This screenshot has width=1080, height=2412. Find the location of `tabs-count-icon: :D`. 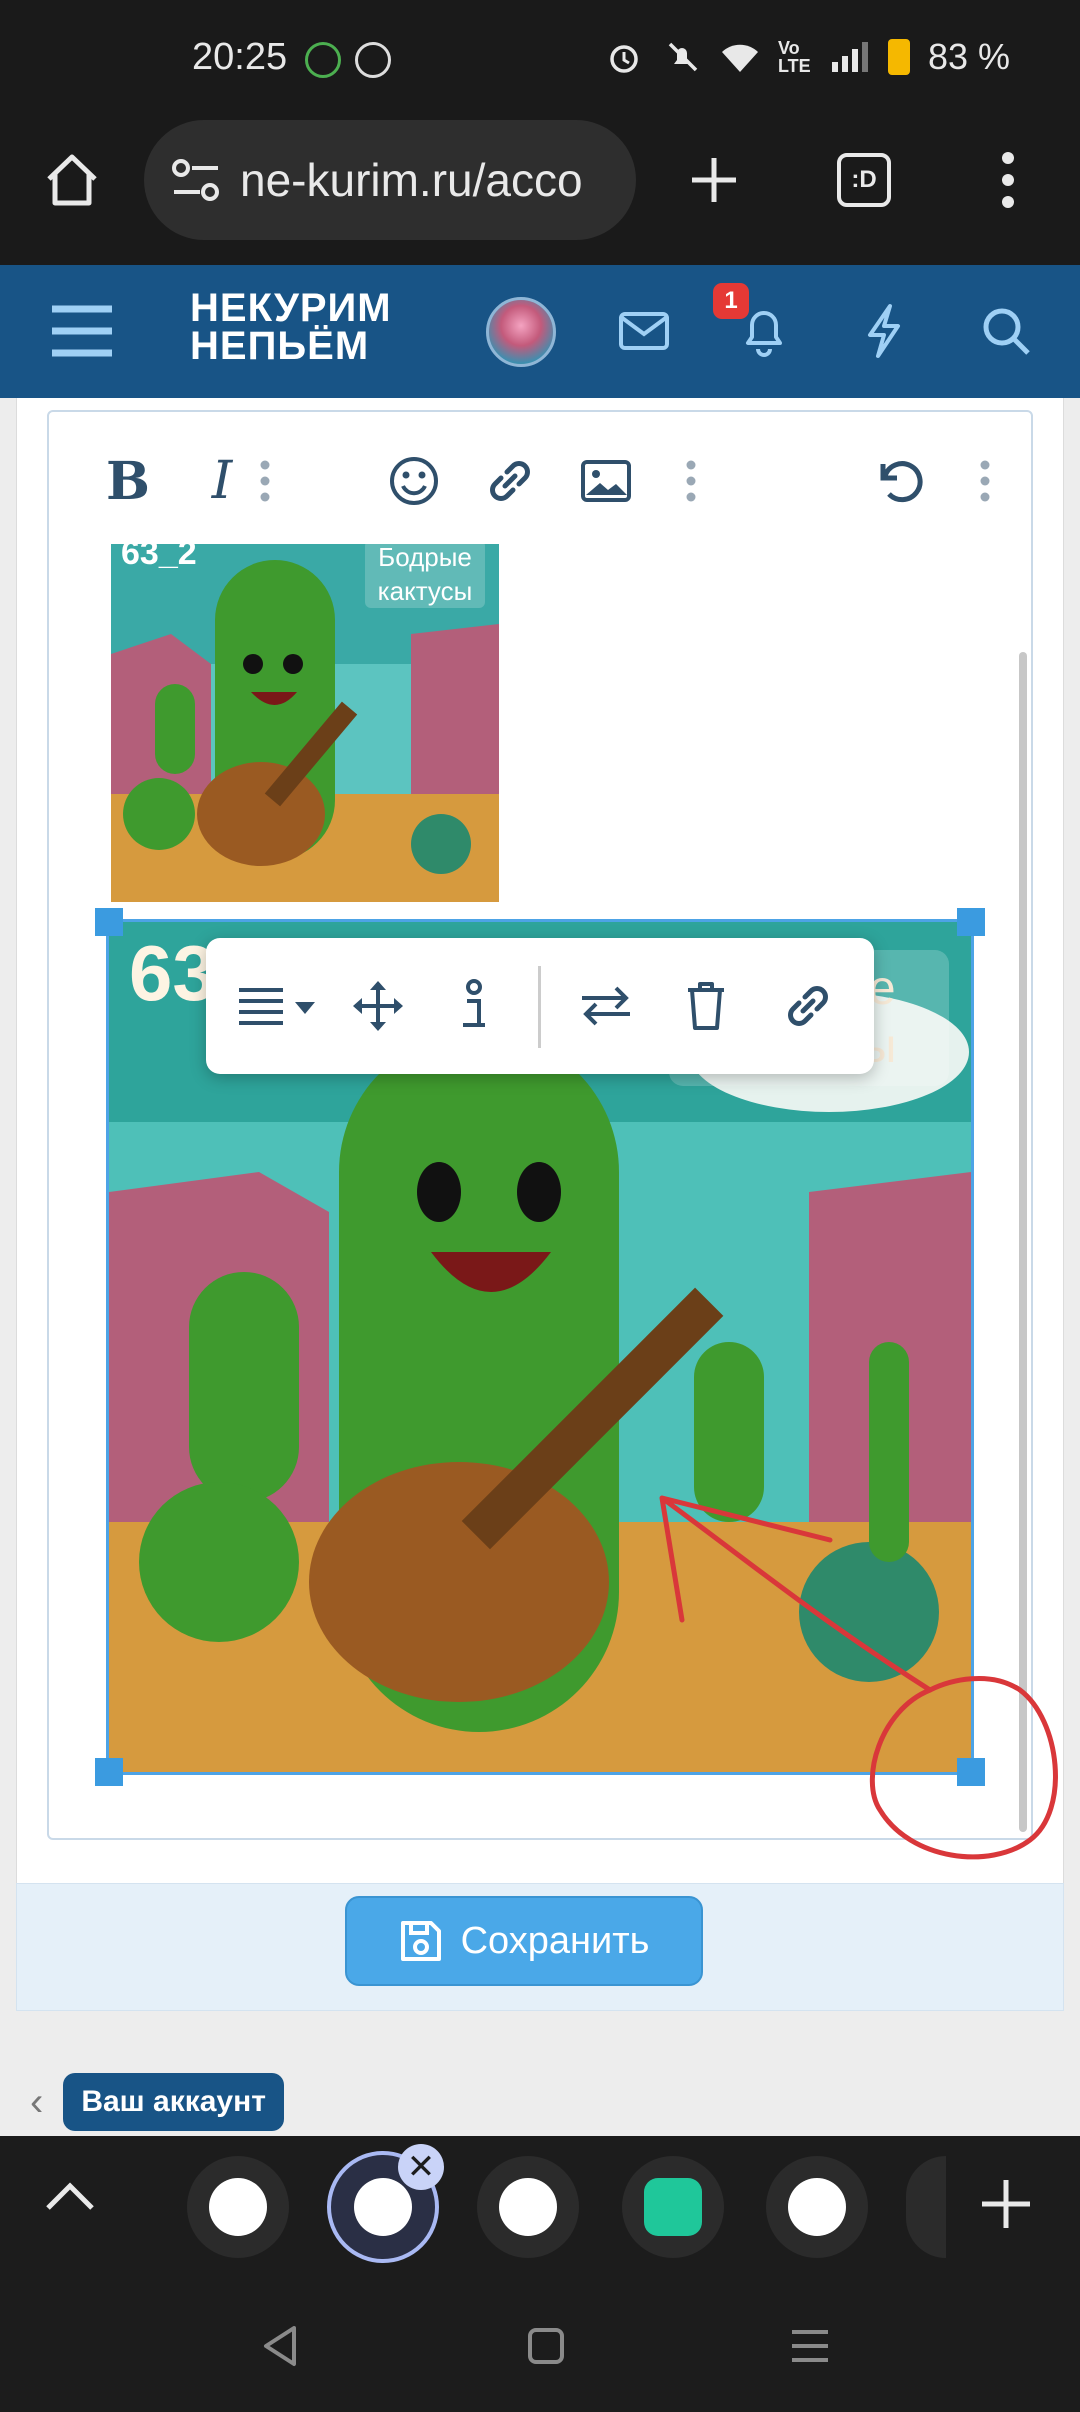

tabs-count-icon: :D is located at coordinates (864, 180).